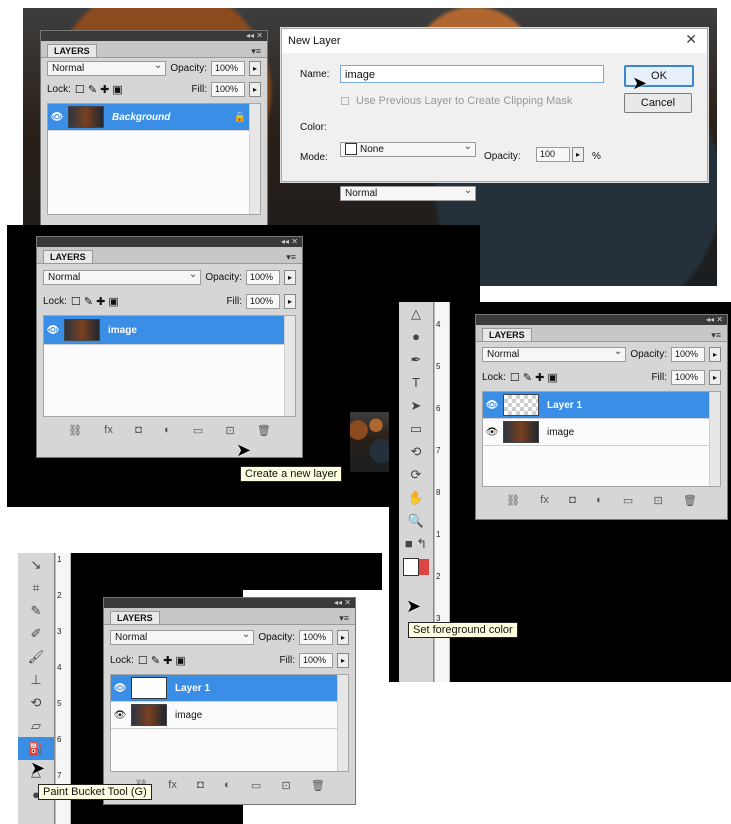 Image resolution: width=731 pixels, height=824 pixels. I want to click on lasso-icon: ↘, so click(36, 564).